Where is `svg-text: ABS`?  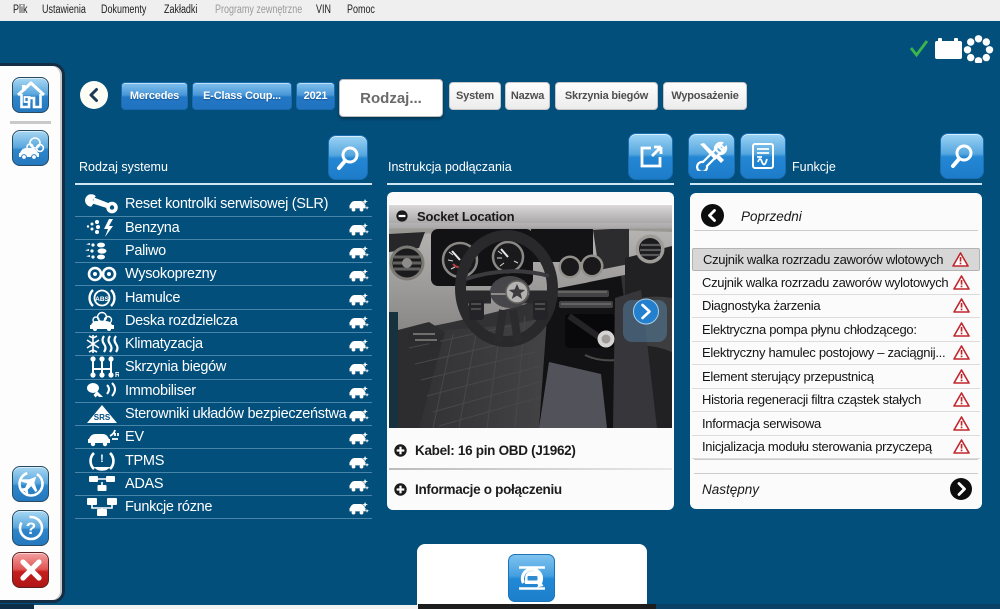 svg-text: ABS is located at coordinates (102, 299).